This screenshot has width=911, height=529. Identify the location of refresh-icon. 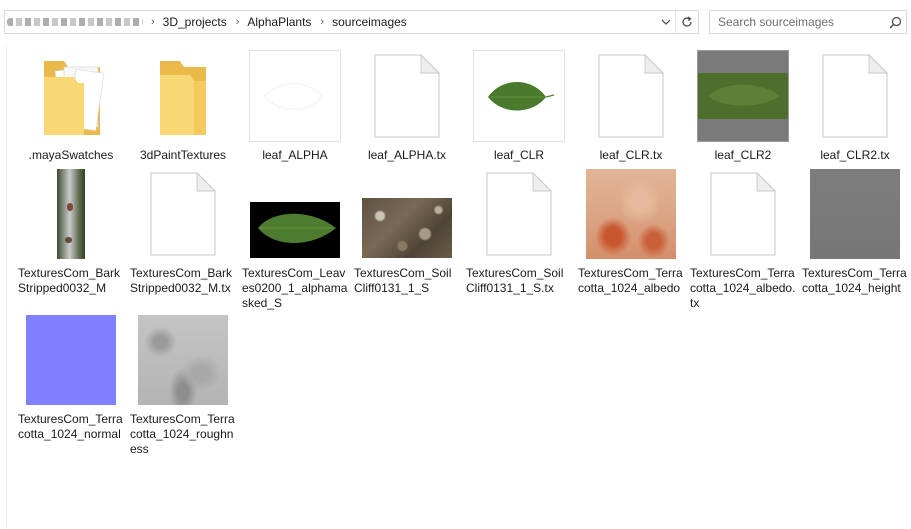
(687, 22).